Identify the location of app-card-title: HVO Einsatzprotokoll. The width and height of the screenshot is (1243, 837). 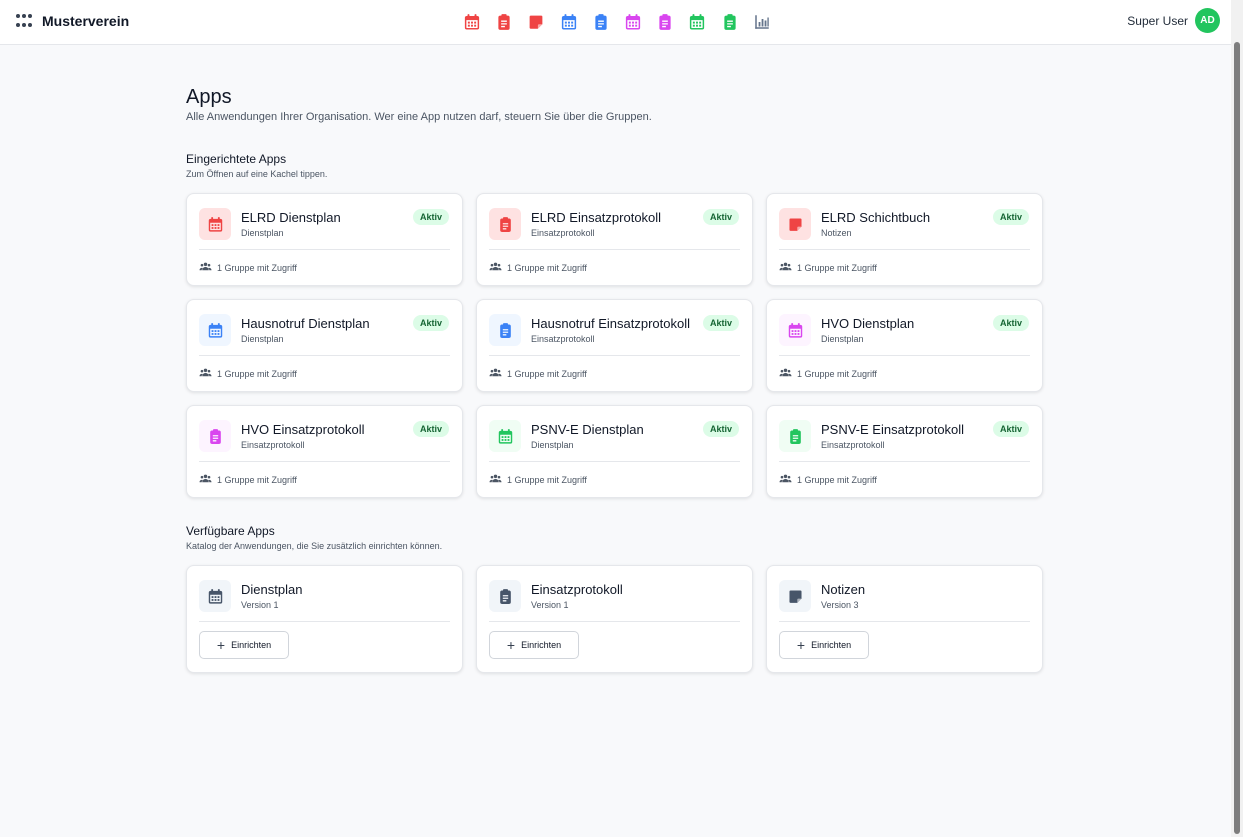
(303, 429).